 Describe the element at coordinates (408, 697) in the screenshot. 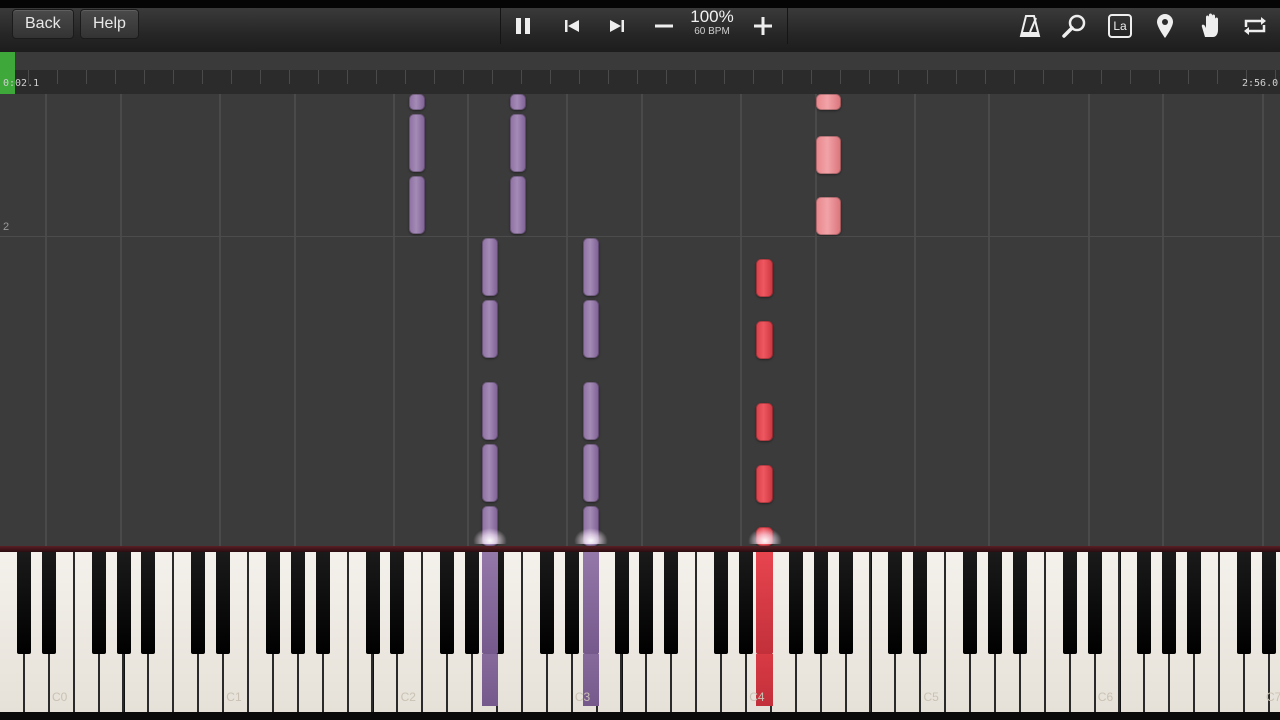

I see `octave-label: C2` at that location.